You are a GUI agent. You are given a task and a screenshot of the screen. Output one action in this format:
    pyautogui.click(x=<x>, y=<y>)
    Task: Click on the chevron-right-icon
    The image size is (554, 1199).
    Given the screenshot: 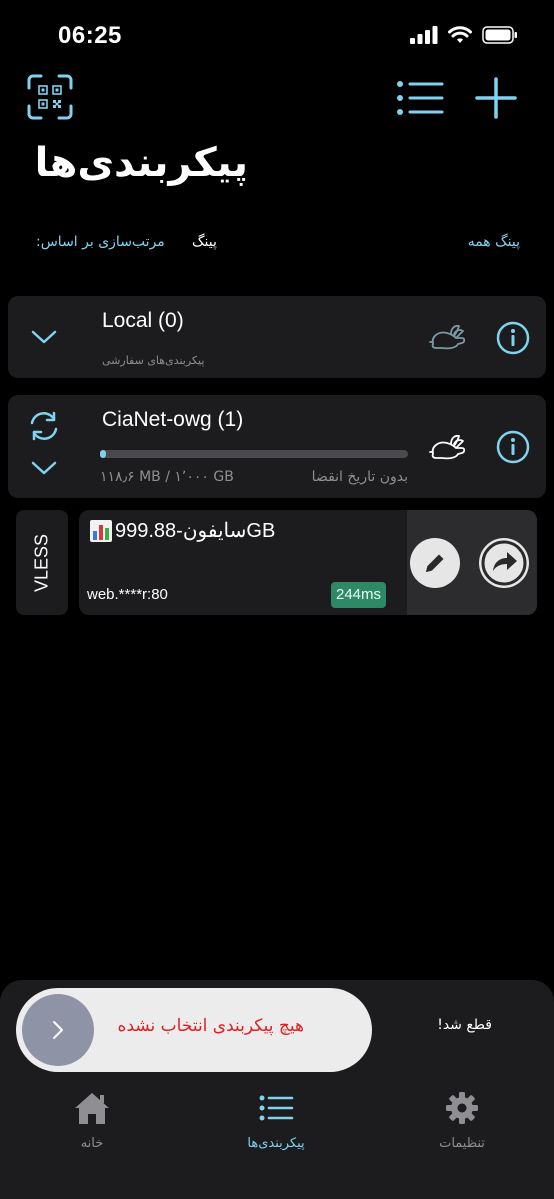 What is the action you would take?
    pyautogui.click(x=58, y=1030)
    